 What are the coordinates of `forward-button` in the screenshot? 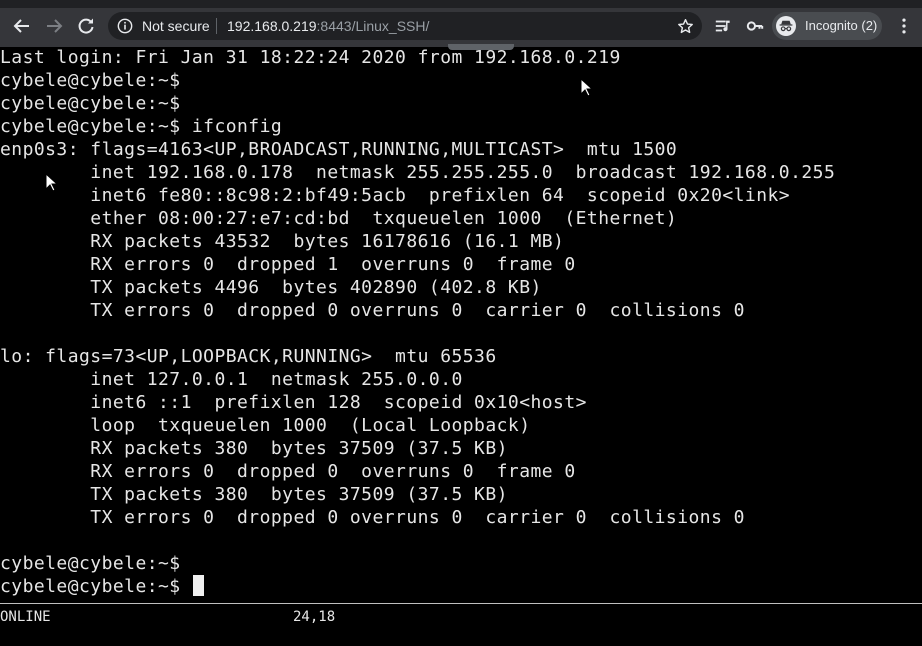 It's located at (54, 26).